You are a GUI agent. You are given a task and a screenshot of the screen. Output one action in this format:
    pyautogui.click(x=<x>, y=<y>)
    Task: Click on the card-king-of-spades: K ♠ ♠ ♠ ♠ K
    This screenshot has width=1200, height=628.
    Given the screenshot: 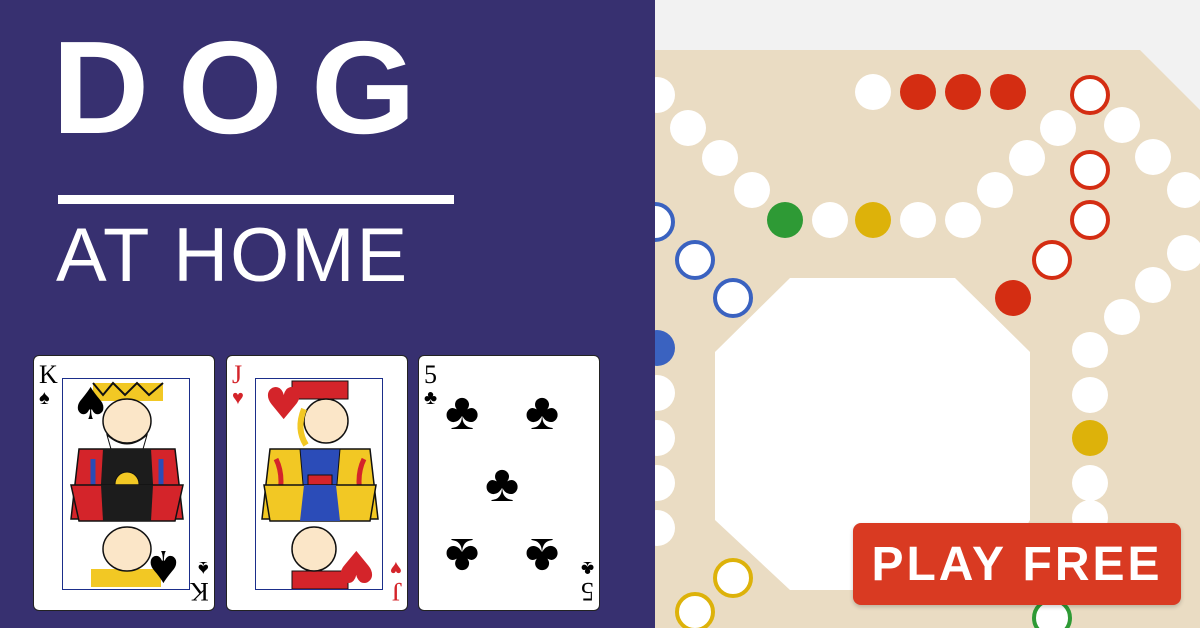 What is the action you would take?
    pyautogui.click(x=124, y=483)
    